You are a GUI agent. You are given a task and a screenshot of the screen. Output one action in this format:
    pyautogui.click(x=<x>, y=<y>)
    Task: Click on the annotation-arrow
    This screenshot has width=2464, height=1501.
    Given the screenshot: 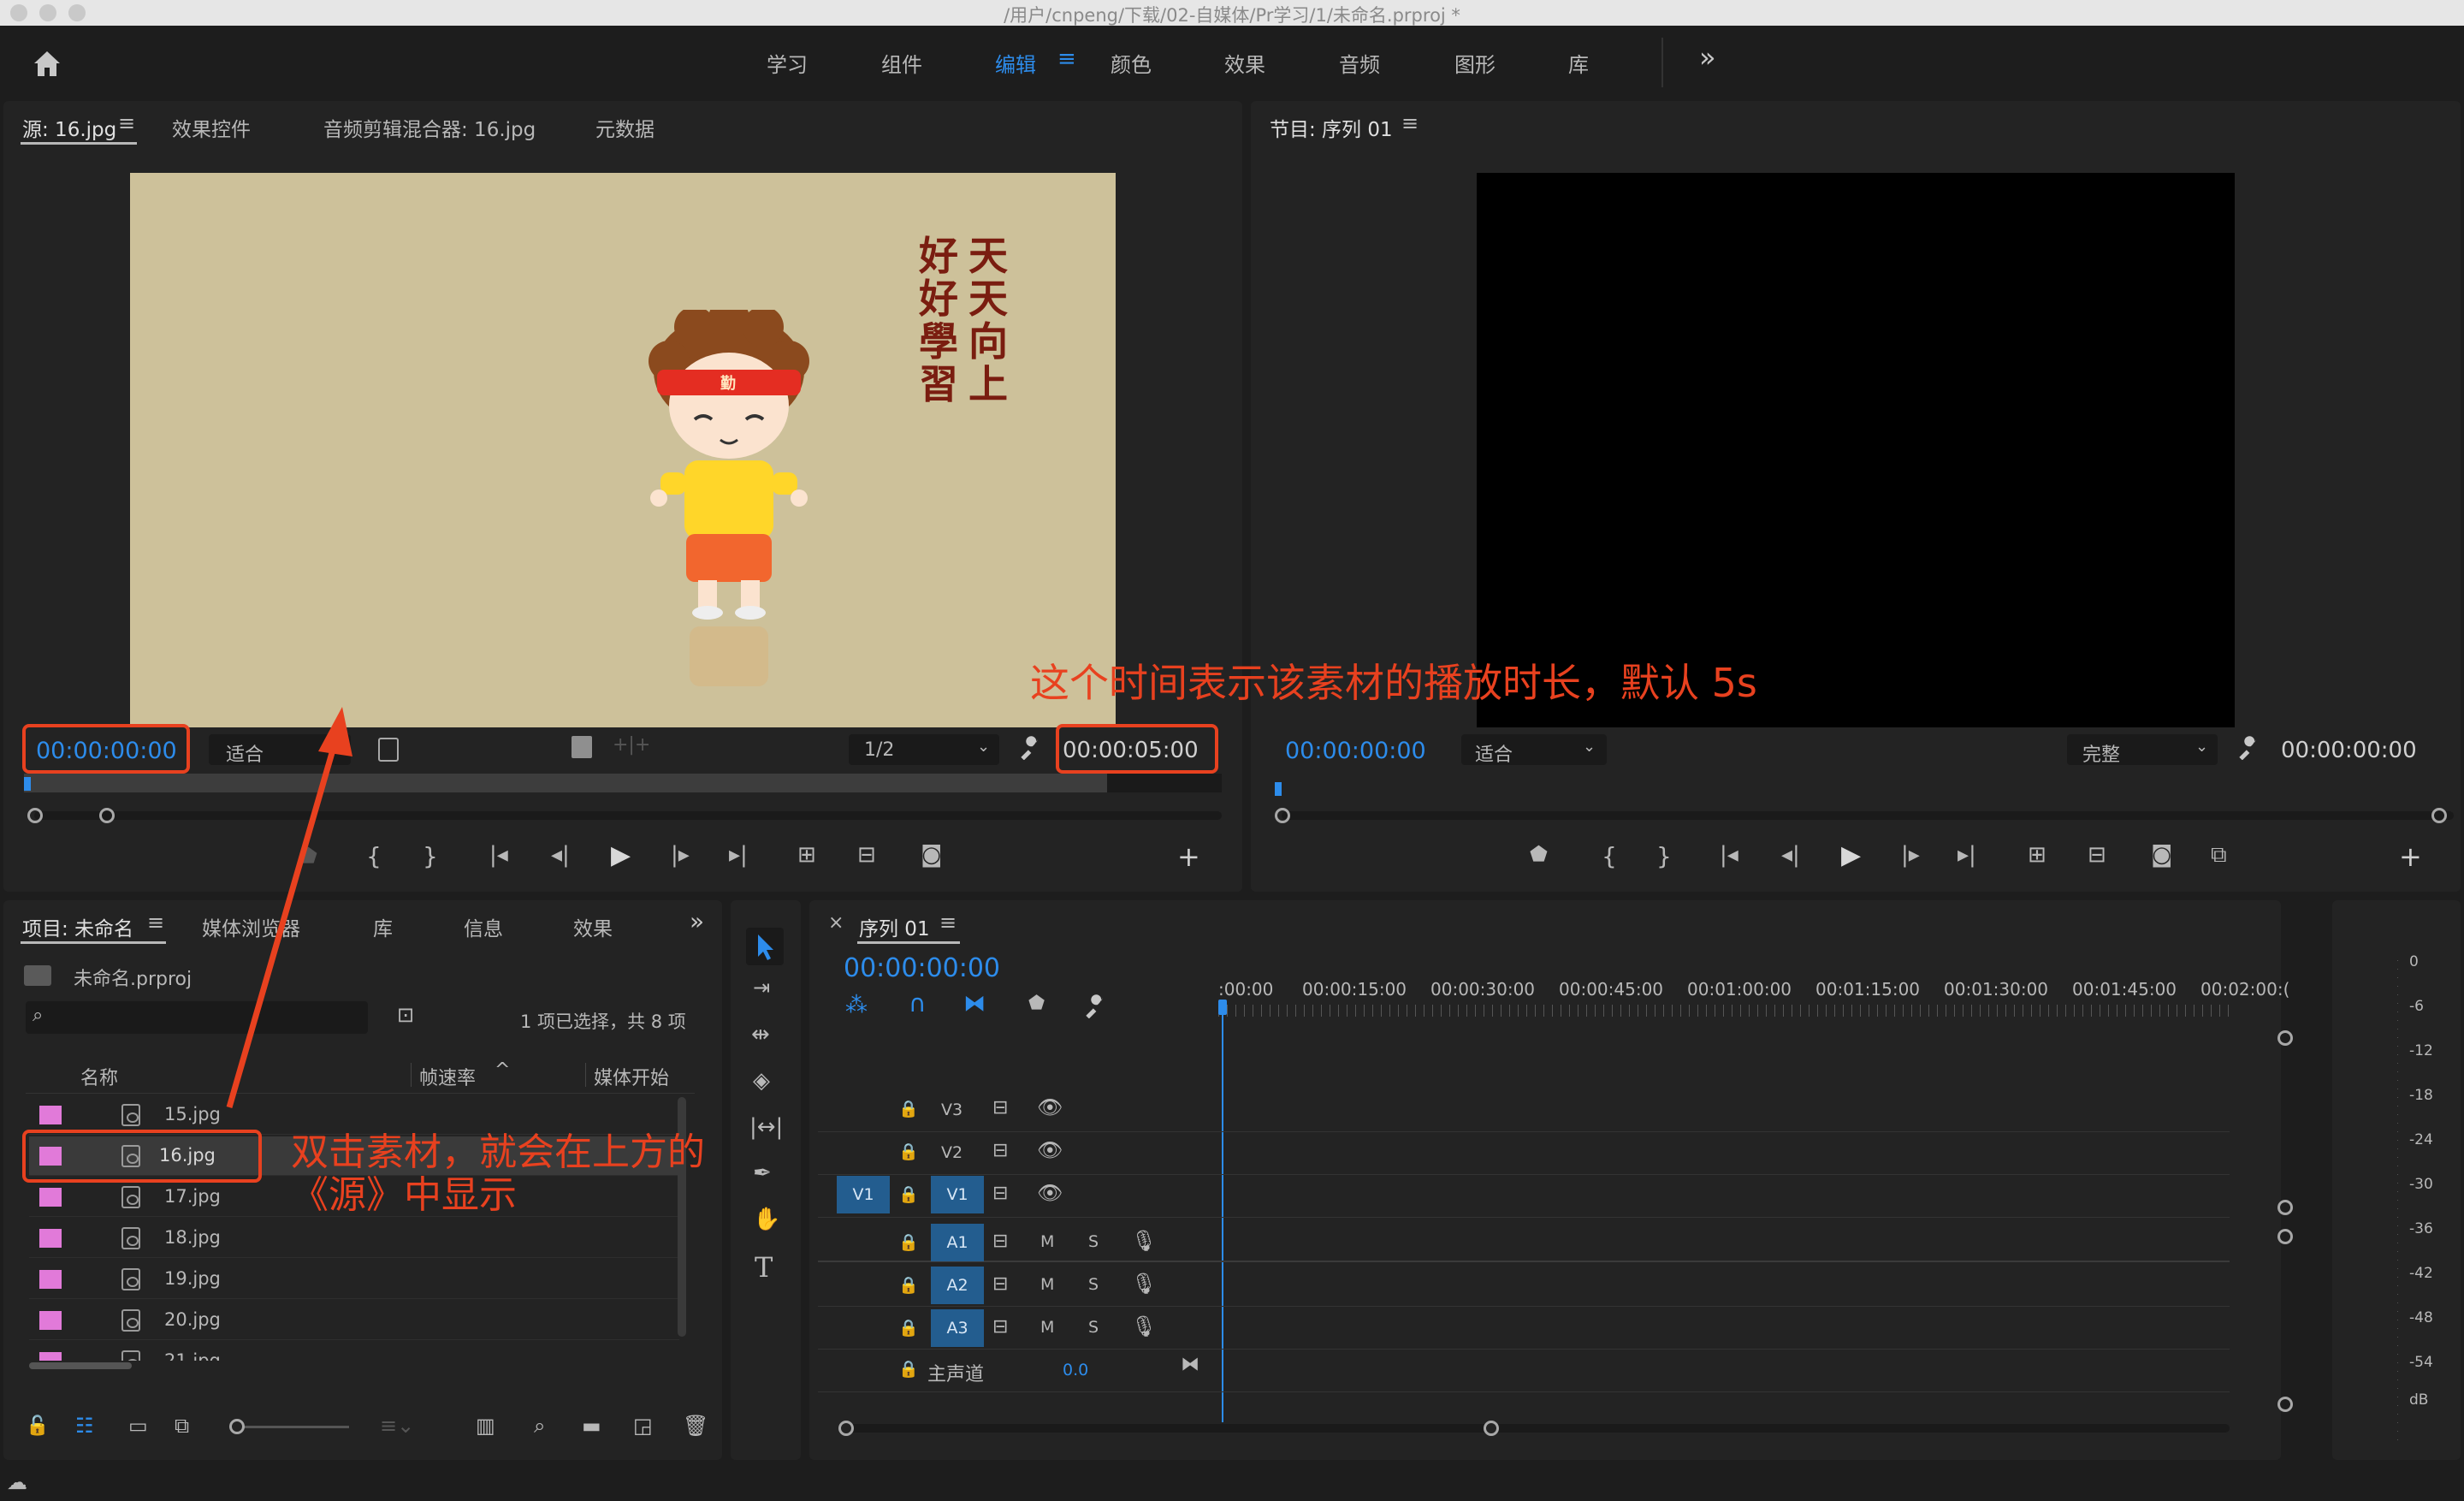 What is the action you would take?
    pyautogui.click(x=289, y=907)
    